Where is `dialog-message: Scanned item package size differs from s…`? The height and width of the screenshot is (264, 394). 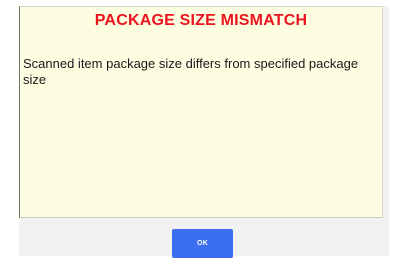 dialog-message: Scanned item package size differs from s… is located at coordinates (191, 71).